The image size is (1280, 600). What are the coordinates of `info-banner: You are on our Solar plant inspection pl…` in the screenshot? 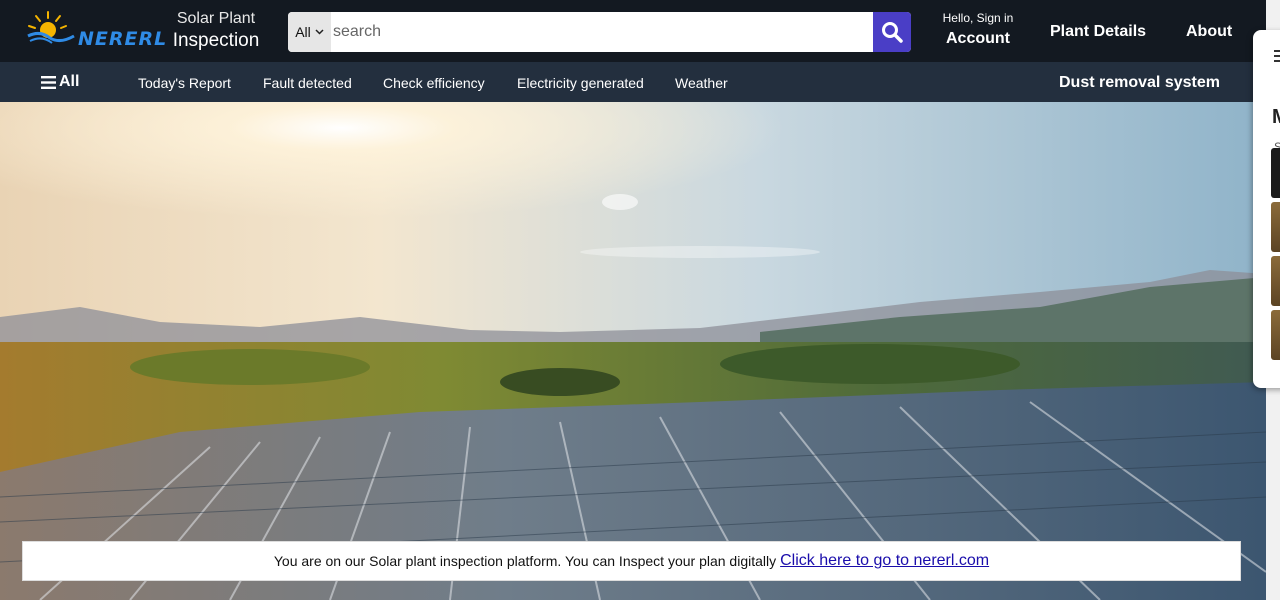 It's located at (631, 561).